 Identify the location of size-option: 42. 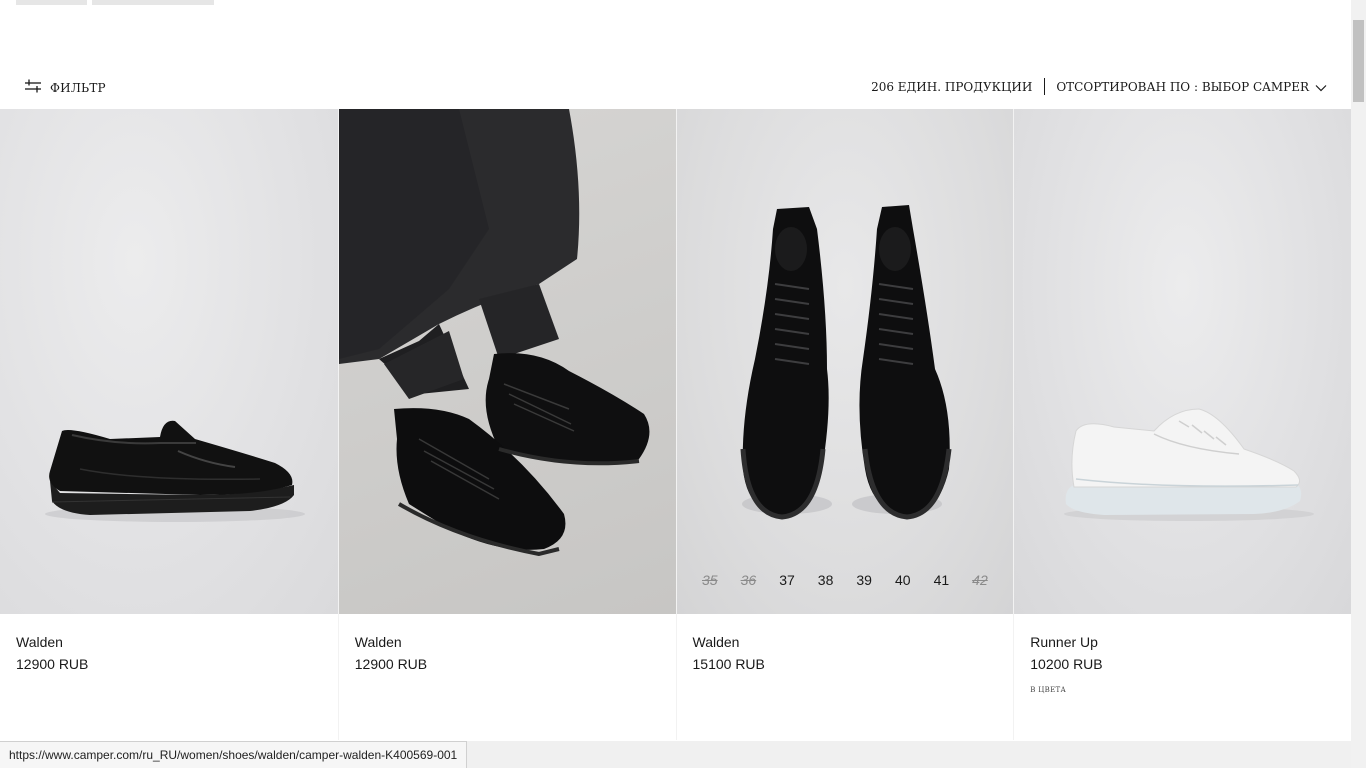
(980, 580).